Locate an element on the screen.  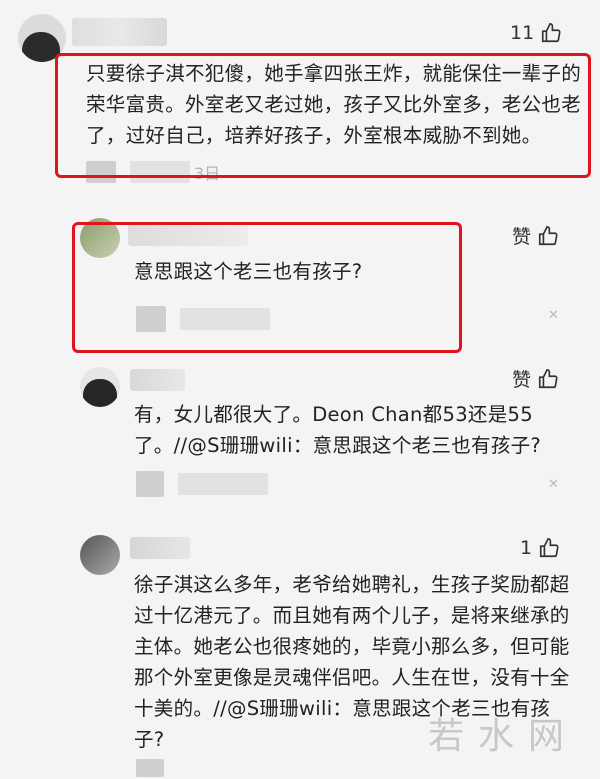
avatar-figure is located at coordinates (100, 393).